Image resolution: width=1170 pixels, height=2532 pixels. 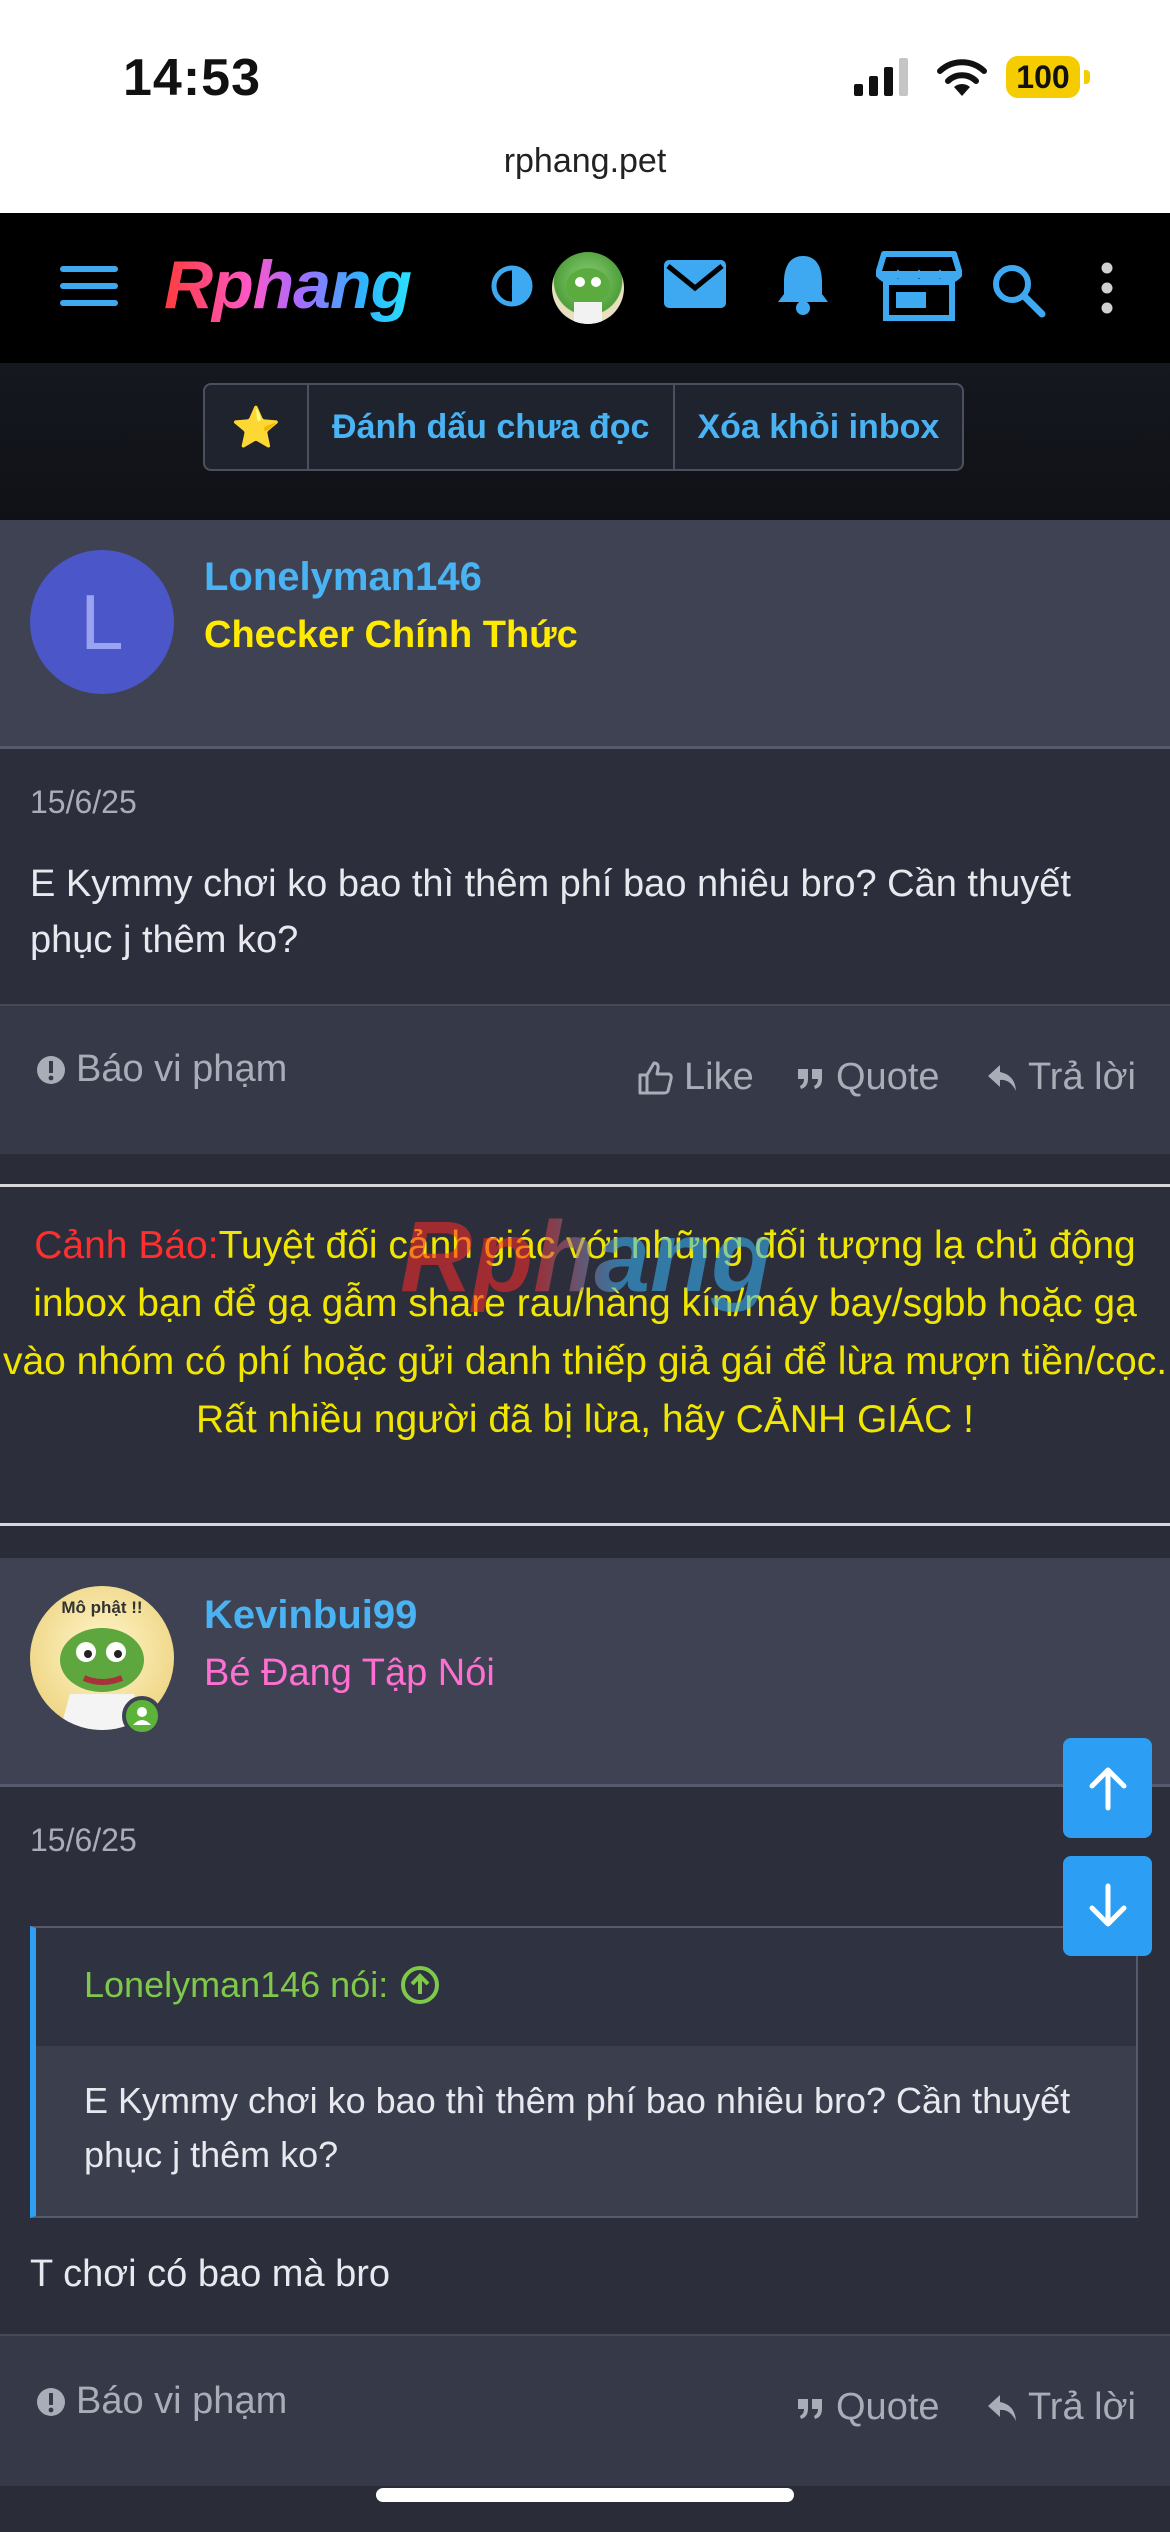 I want to click on mark-unread-button: Đánh dấu chưa đọc, so click(x=491, y=427).